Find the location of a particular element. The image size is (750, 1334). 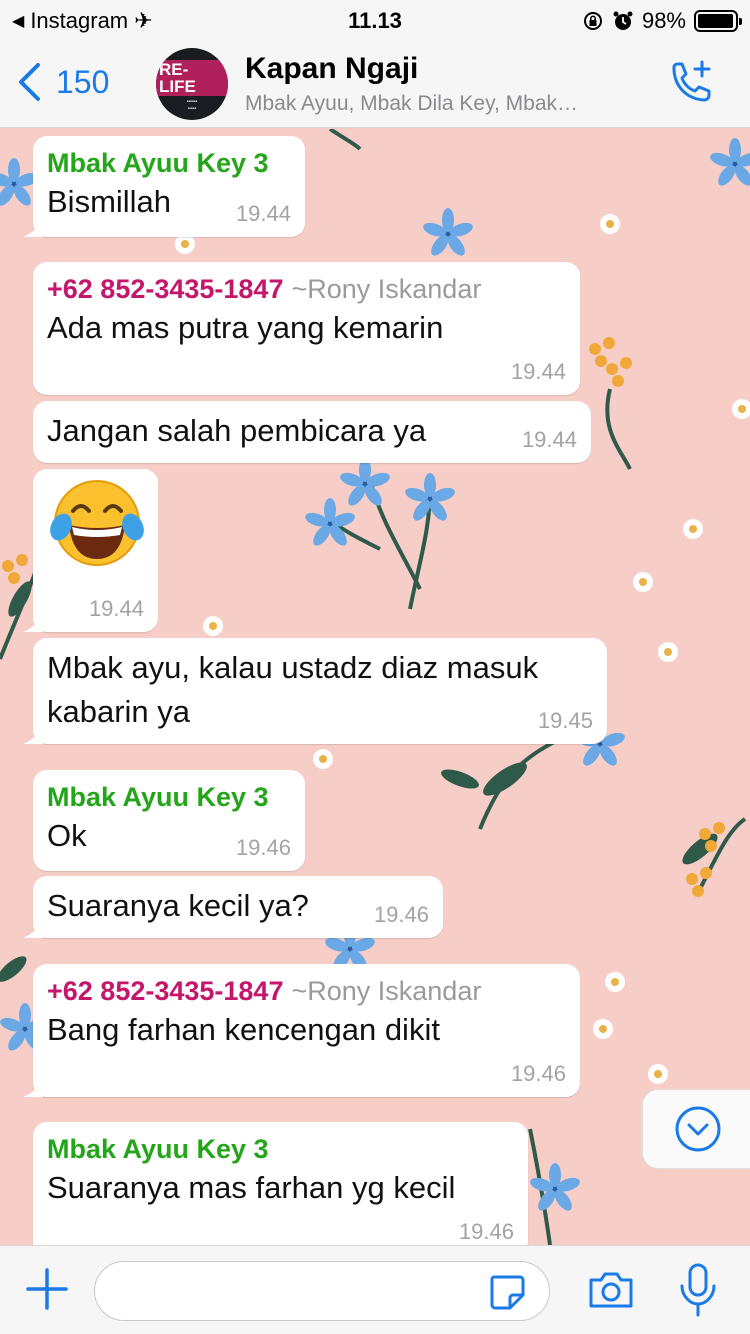

message-input is located at coordinates (322, 1291).